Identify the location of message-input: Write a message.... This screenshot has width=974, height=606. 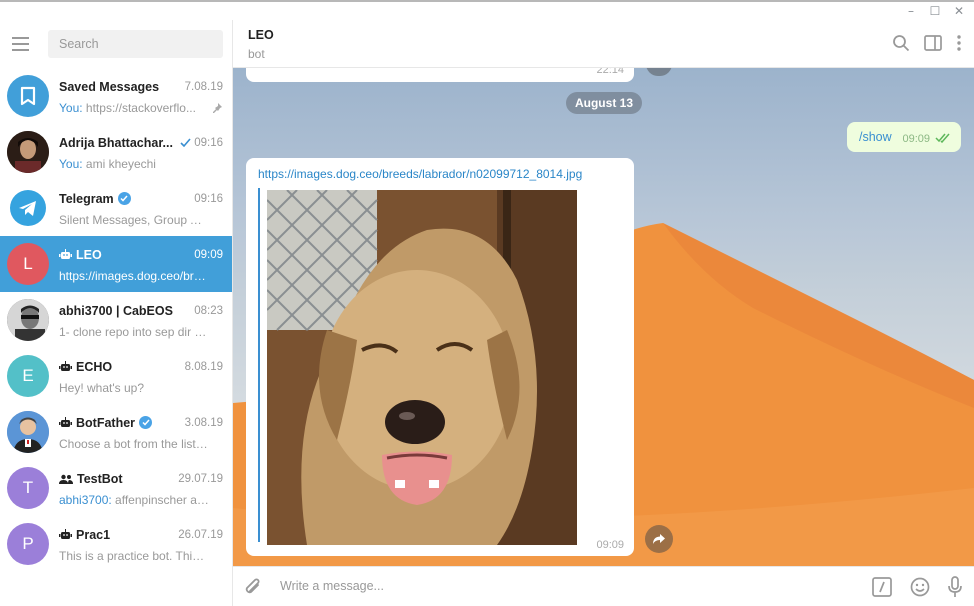
(332, 586).